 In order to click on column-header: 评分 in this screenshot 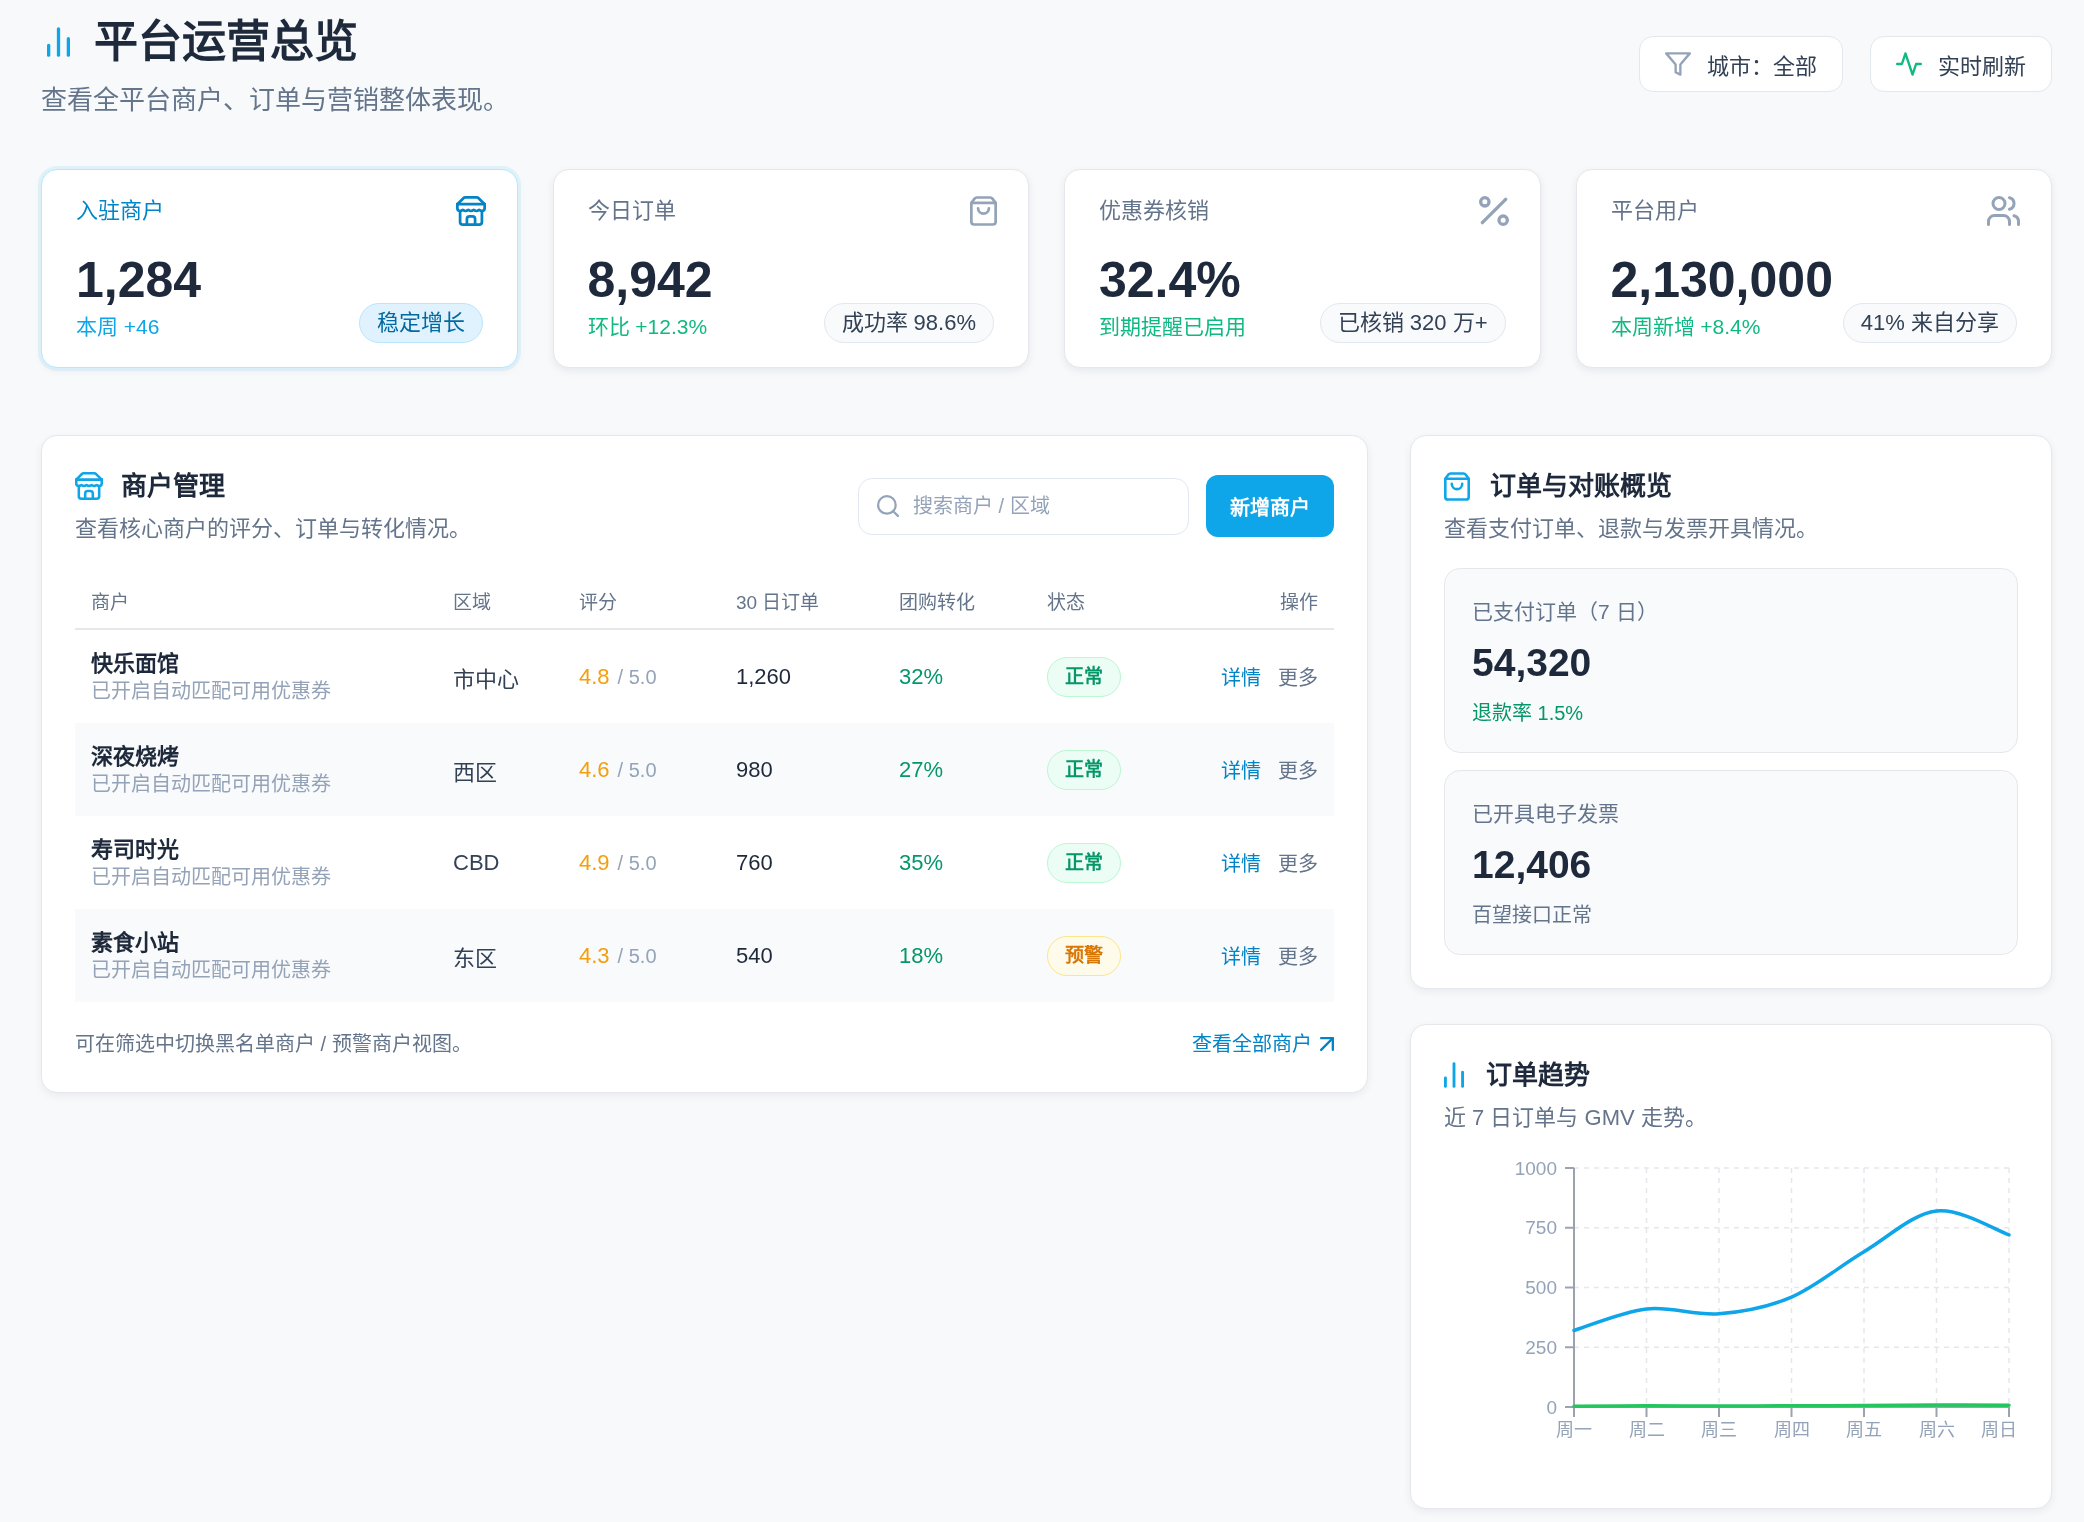, I will do `click(598, 602)`.